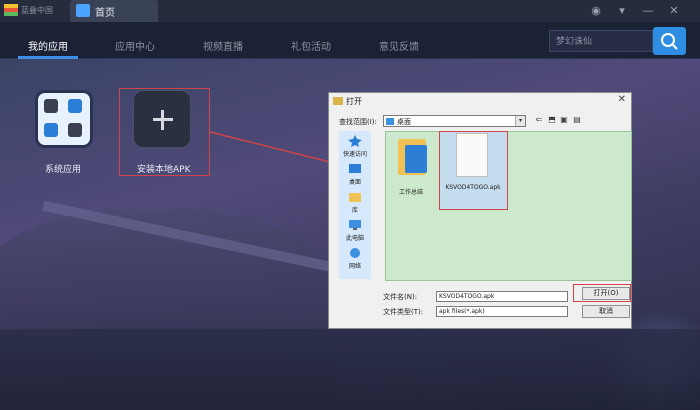  What do you see at coordinates (574, 42) in the screenshot?
I see `search-placeholder: 梦幻诛仙` at bounding box center [574, 42].